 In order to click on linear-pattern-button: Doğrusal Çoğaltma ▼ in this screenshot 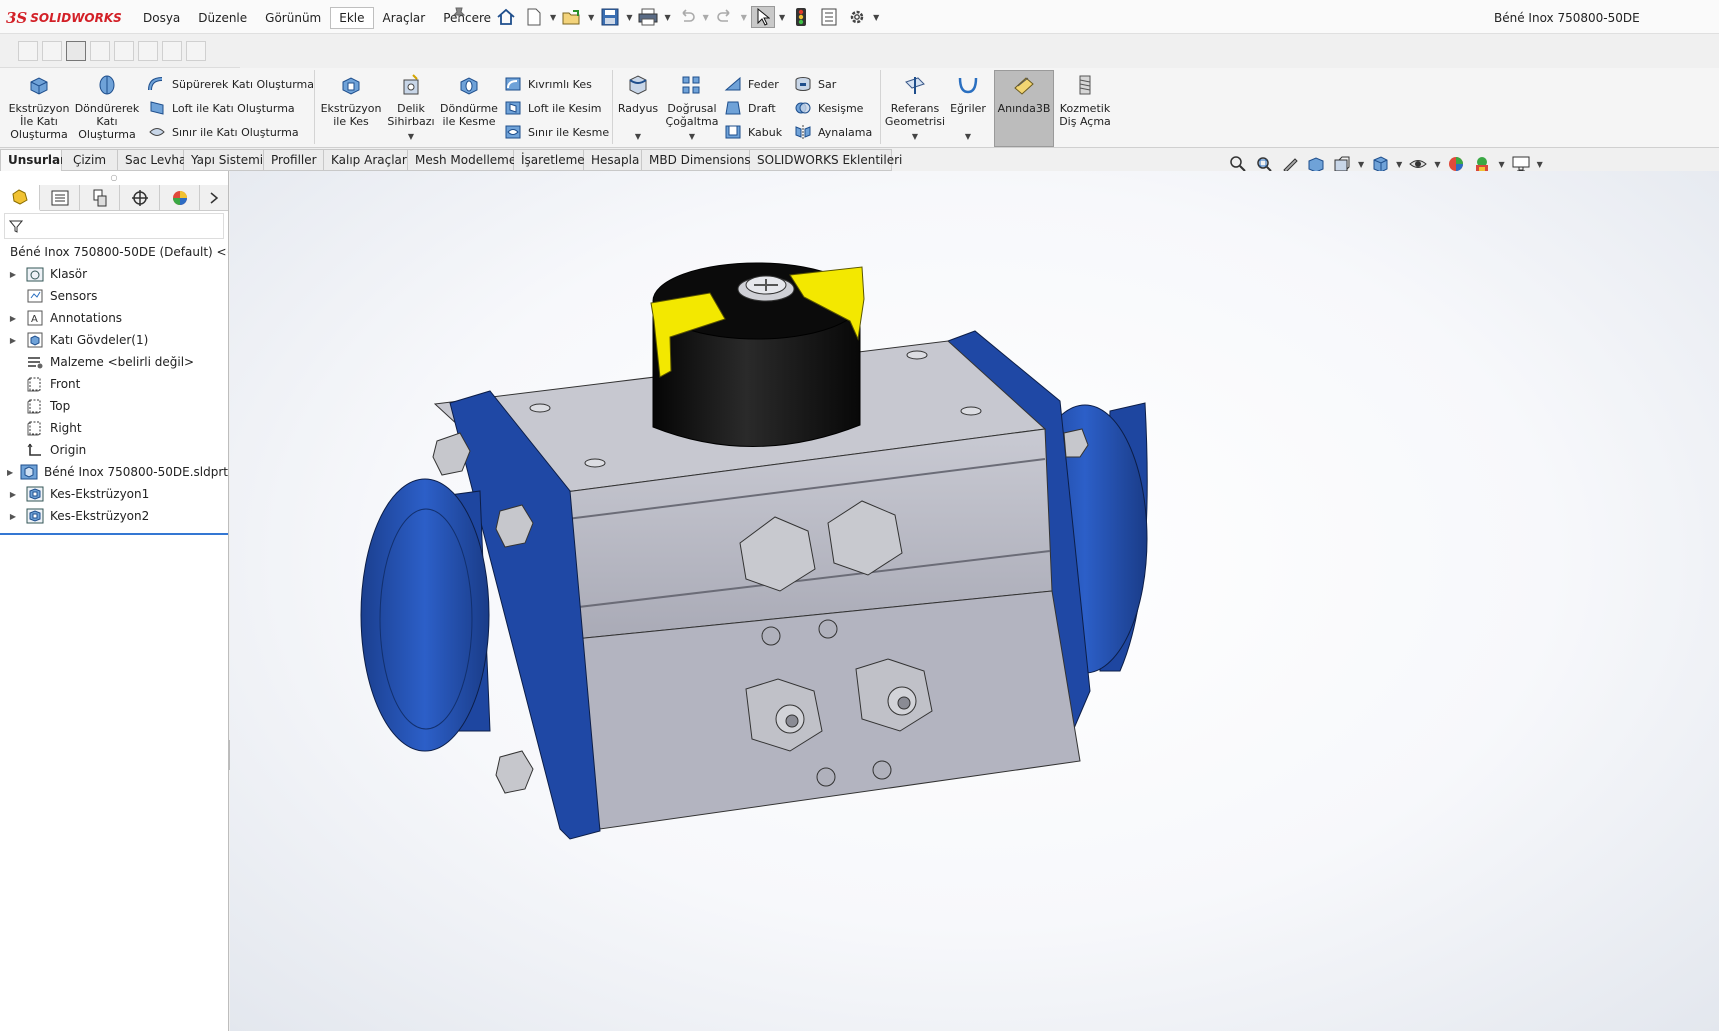, I will do `click(692, 108)`.